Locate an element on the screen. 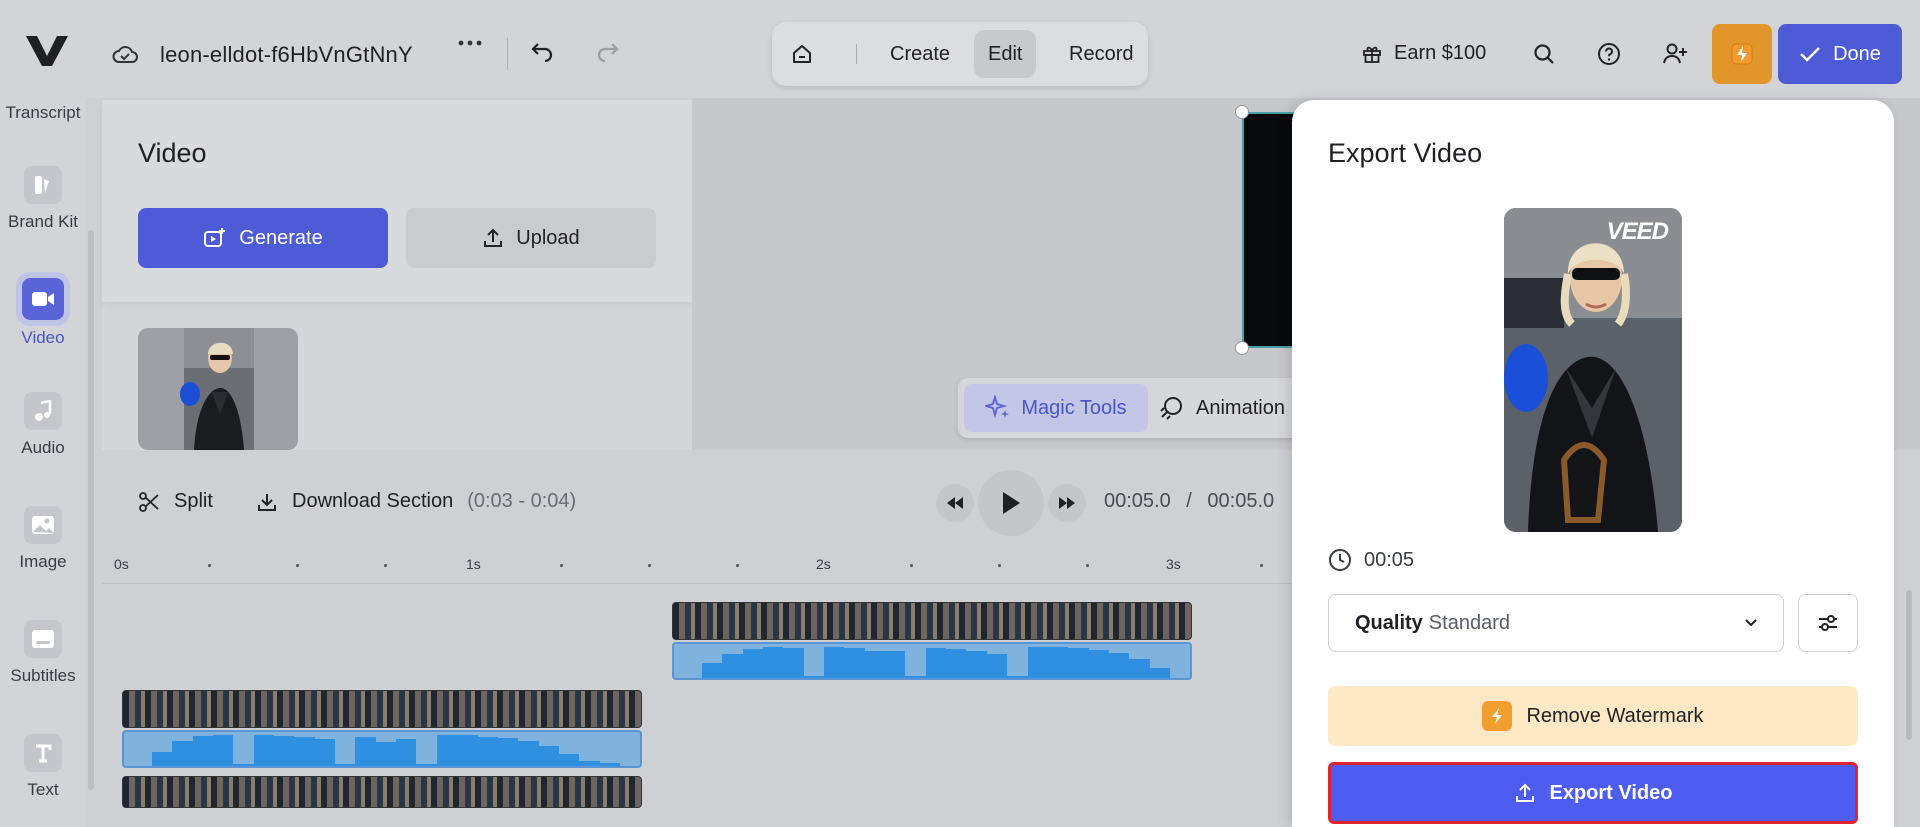  image-icon is located at coordinates (43, 525).